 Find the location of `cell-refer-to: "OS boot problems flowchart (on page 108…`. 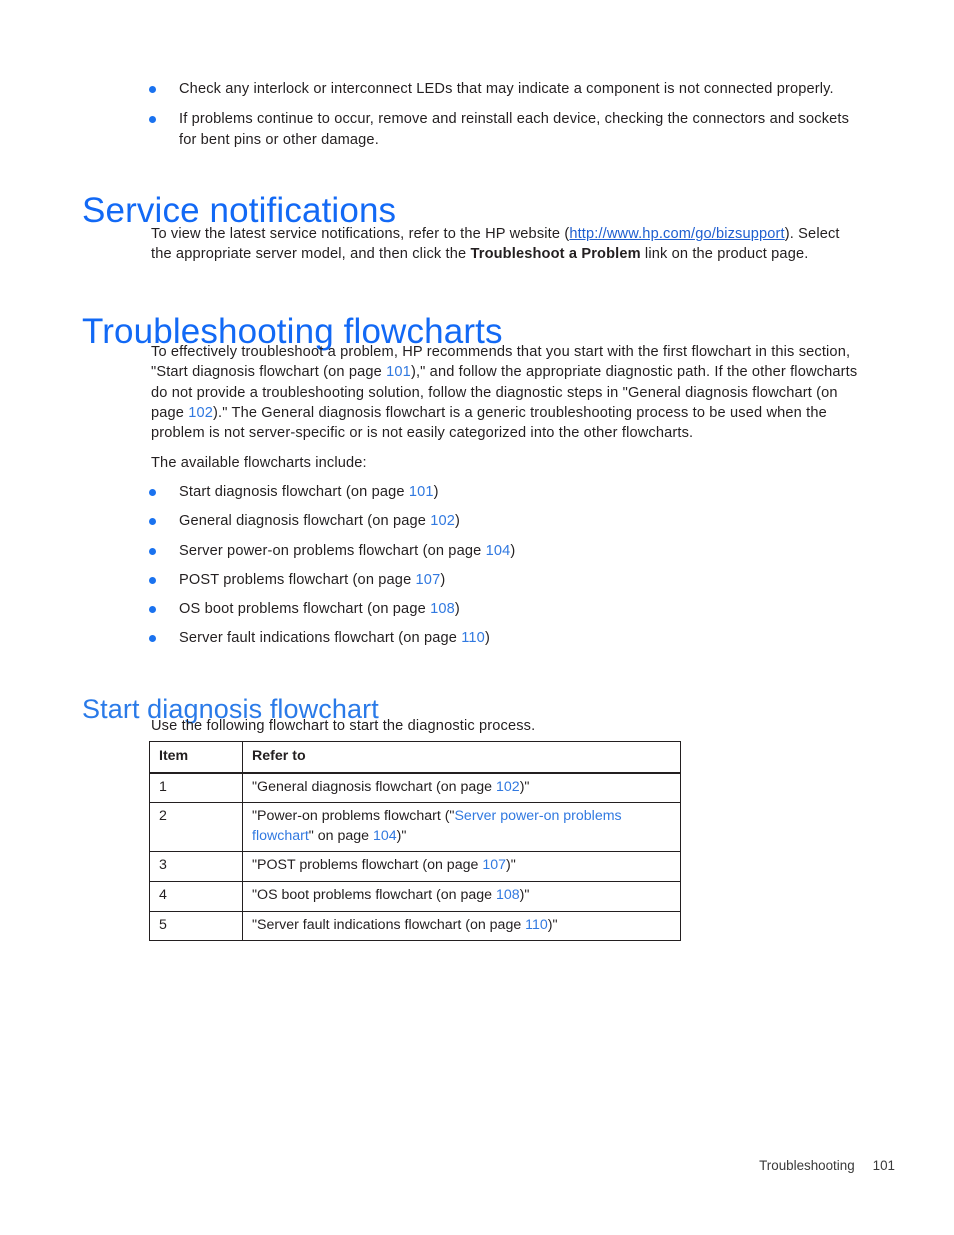

cell-refer-to: "OS boot problems flowchart (on page 108… is located at coordinates (461, 896).